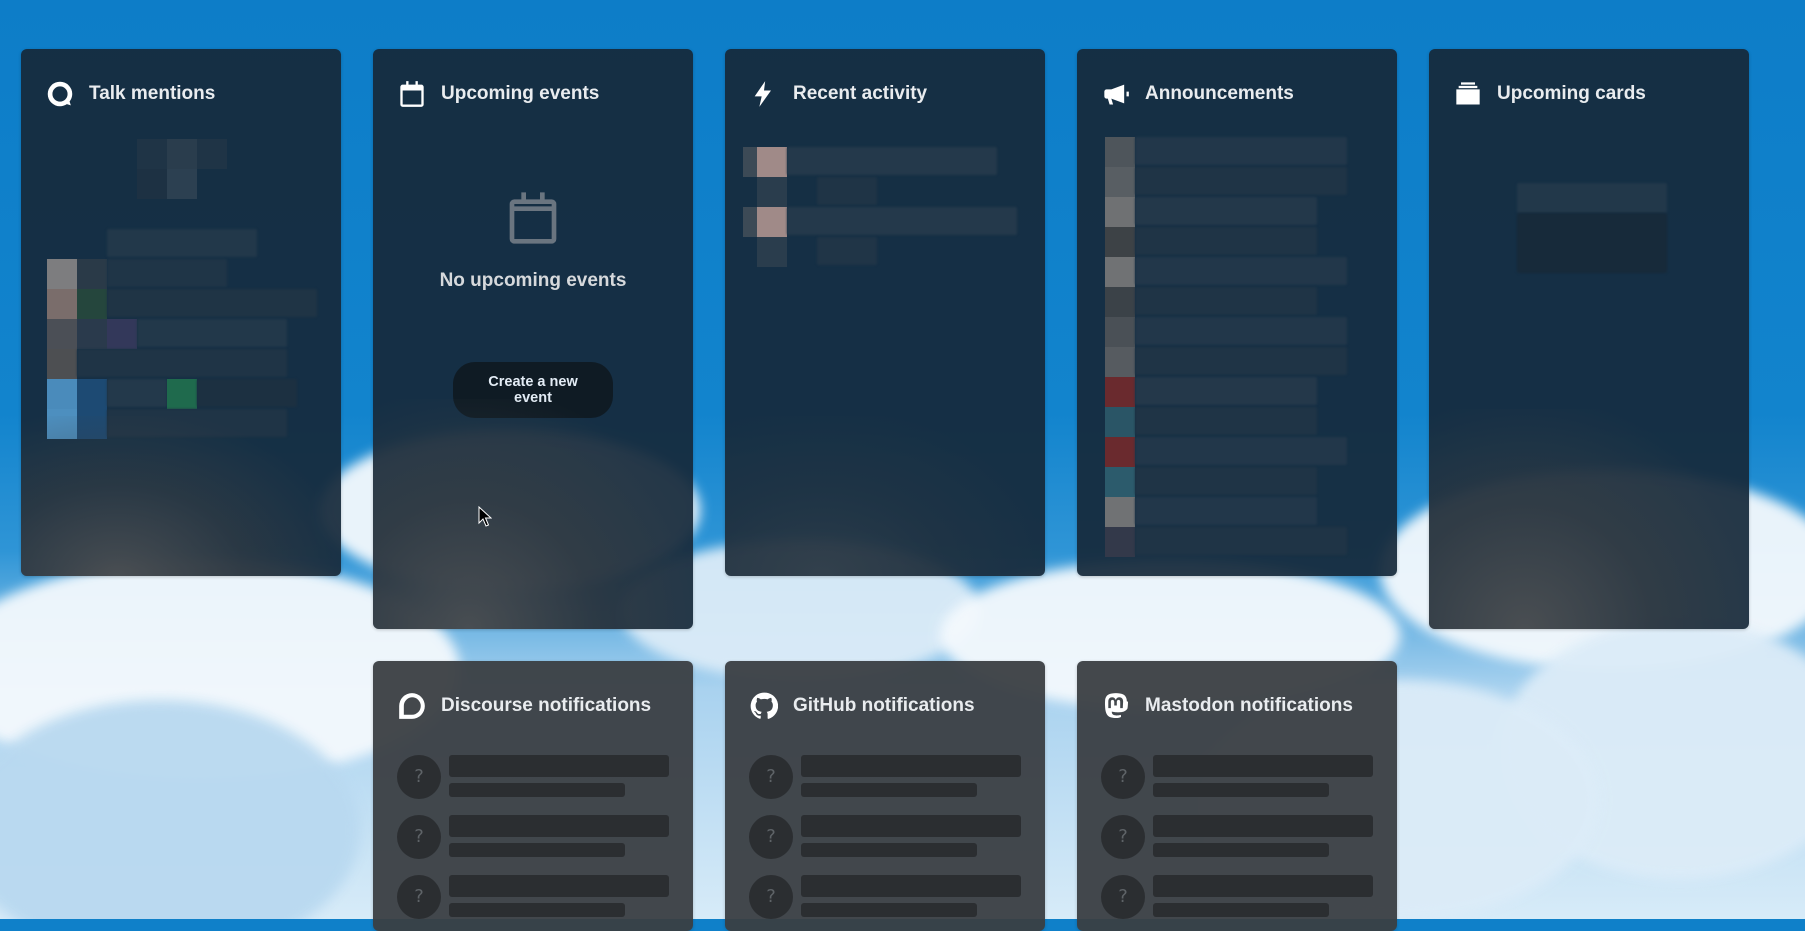 This screenshot has height=931, width=1805. I want to click on widget-title: Announcements, so click(1219, 93).